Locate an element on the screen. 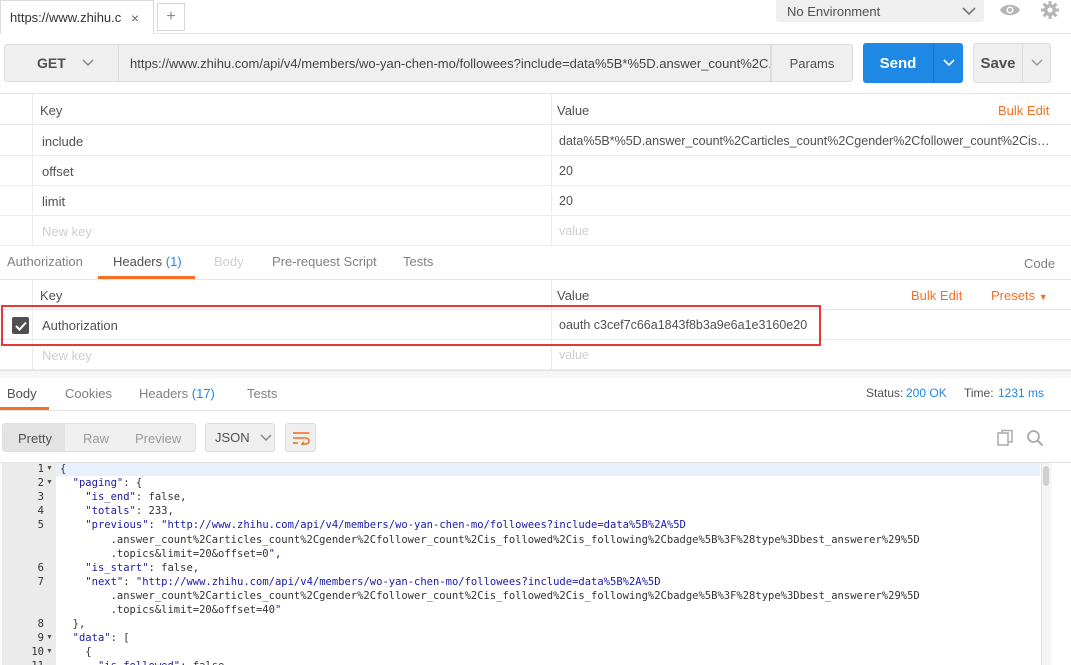 Image resolution: width=1071 pixels, height=665 pixels. code-line: }, is located at coordinates (73, 624).